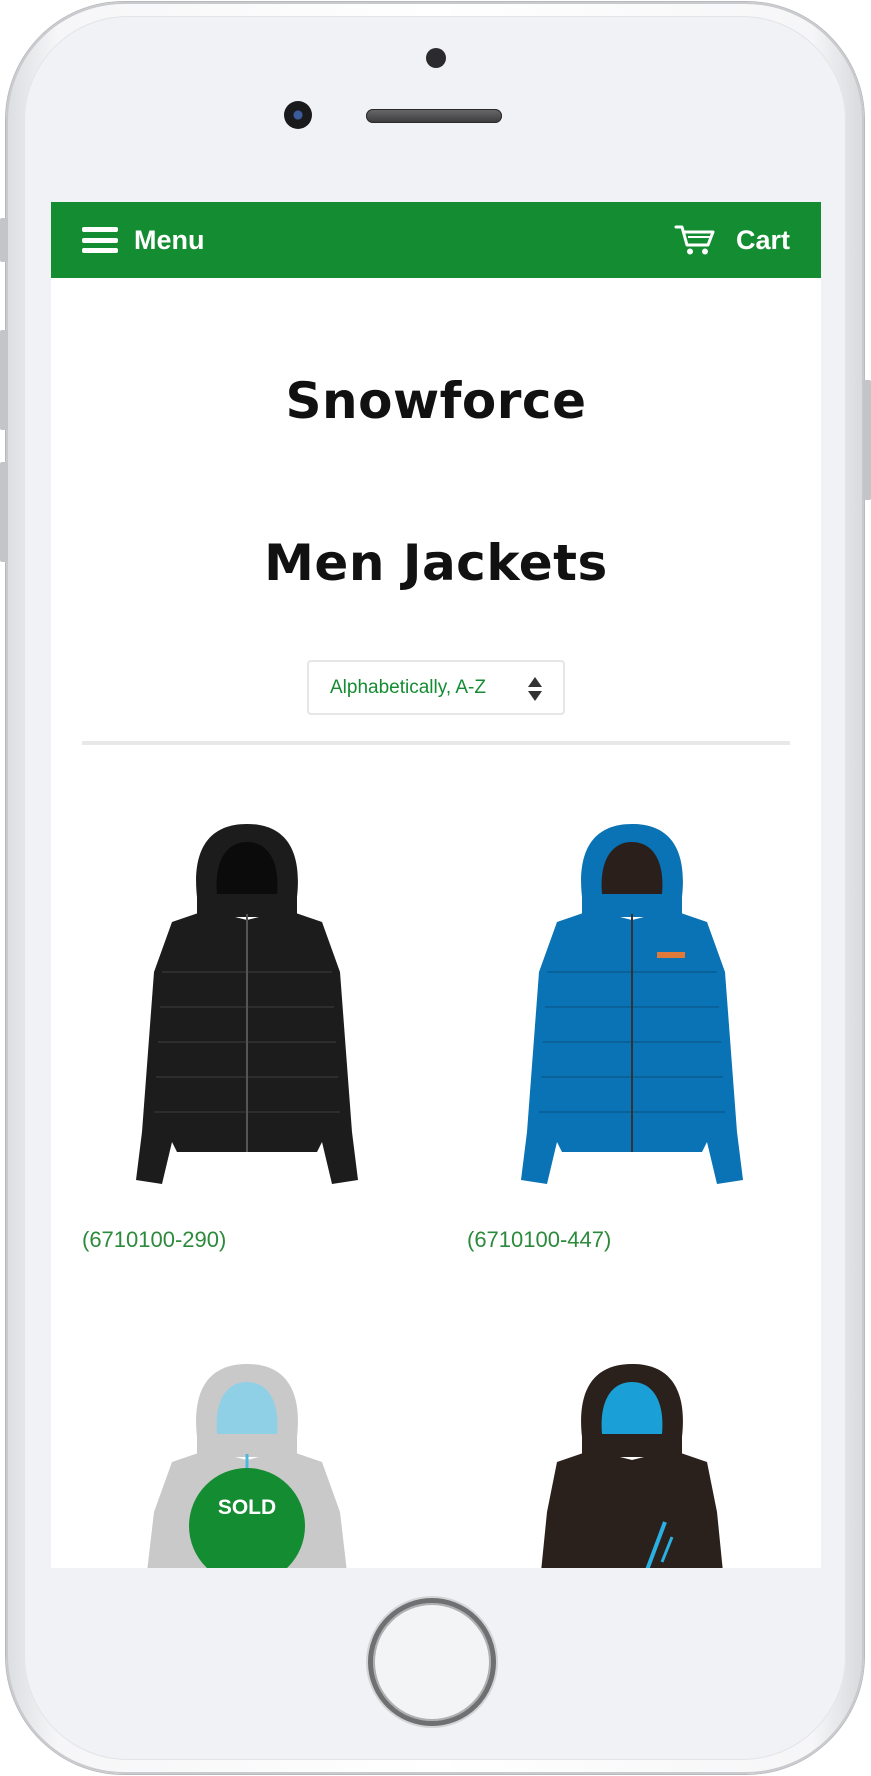 This screenshot has width=871, height=1776. I want to click on product-card: SOLD, so click(247, 1455).